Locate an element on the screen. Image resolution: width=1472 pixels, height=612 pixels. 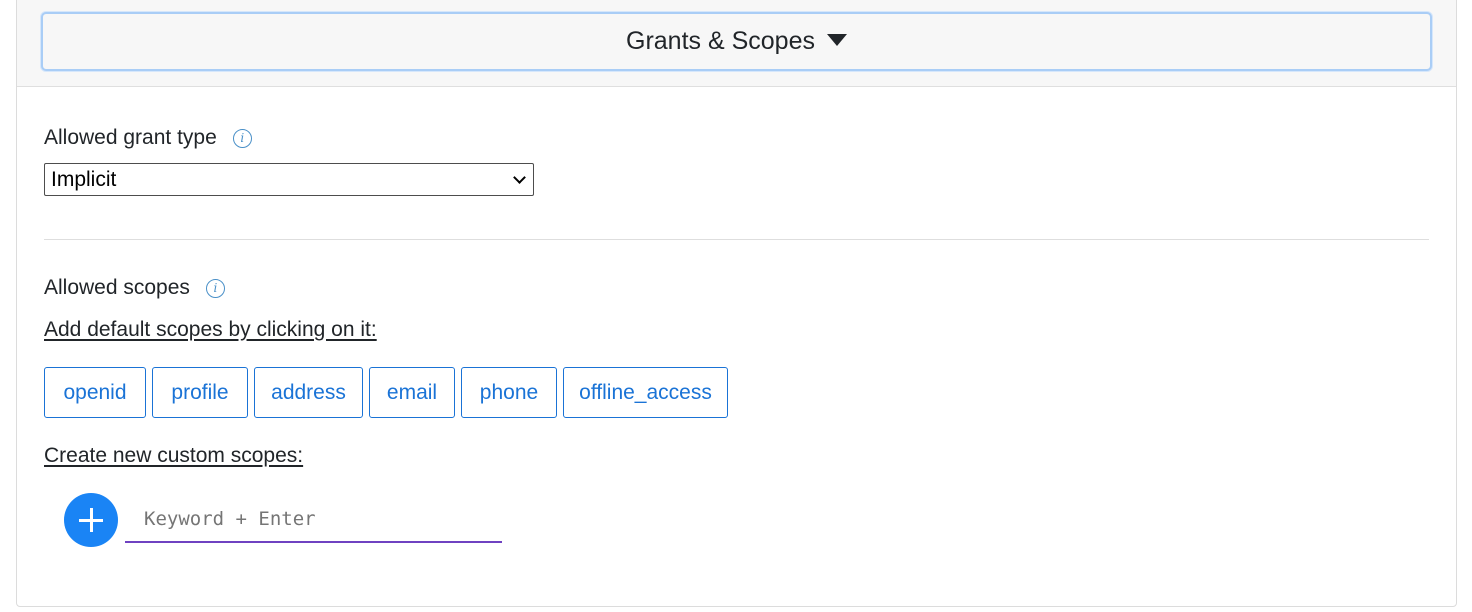
scope-chip-address: address is located at coordinates (308, 392).